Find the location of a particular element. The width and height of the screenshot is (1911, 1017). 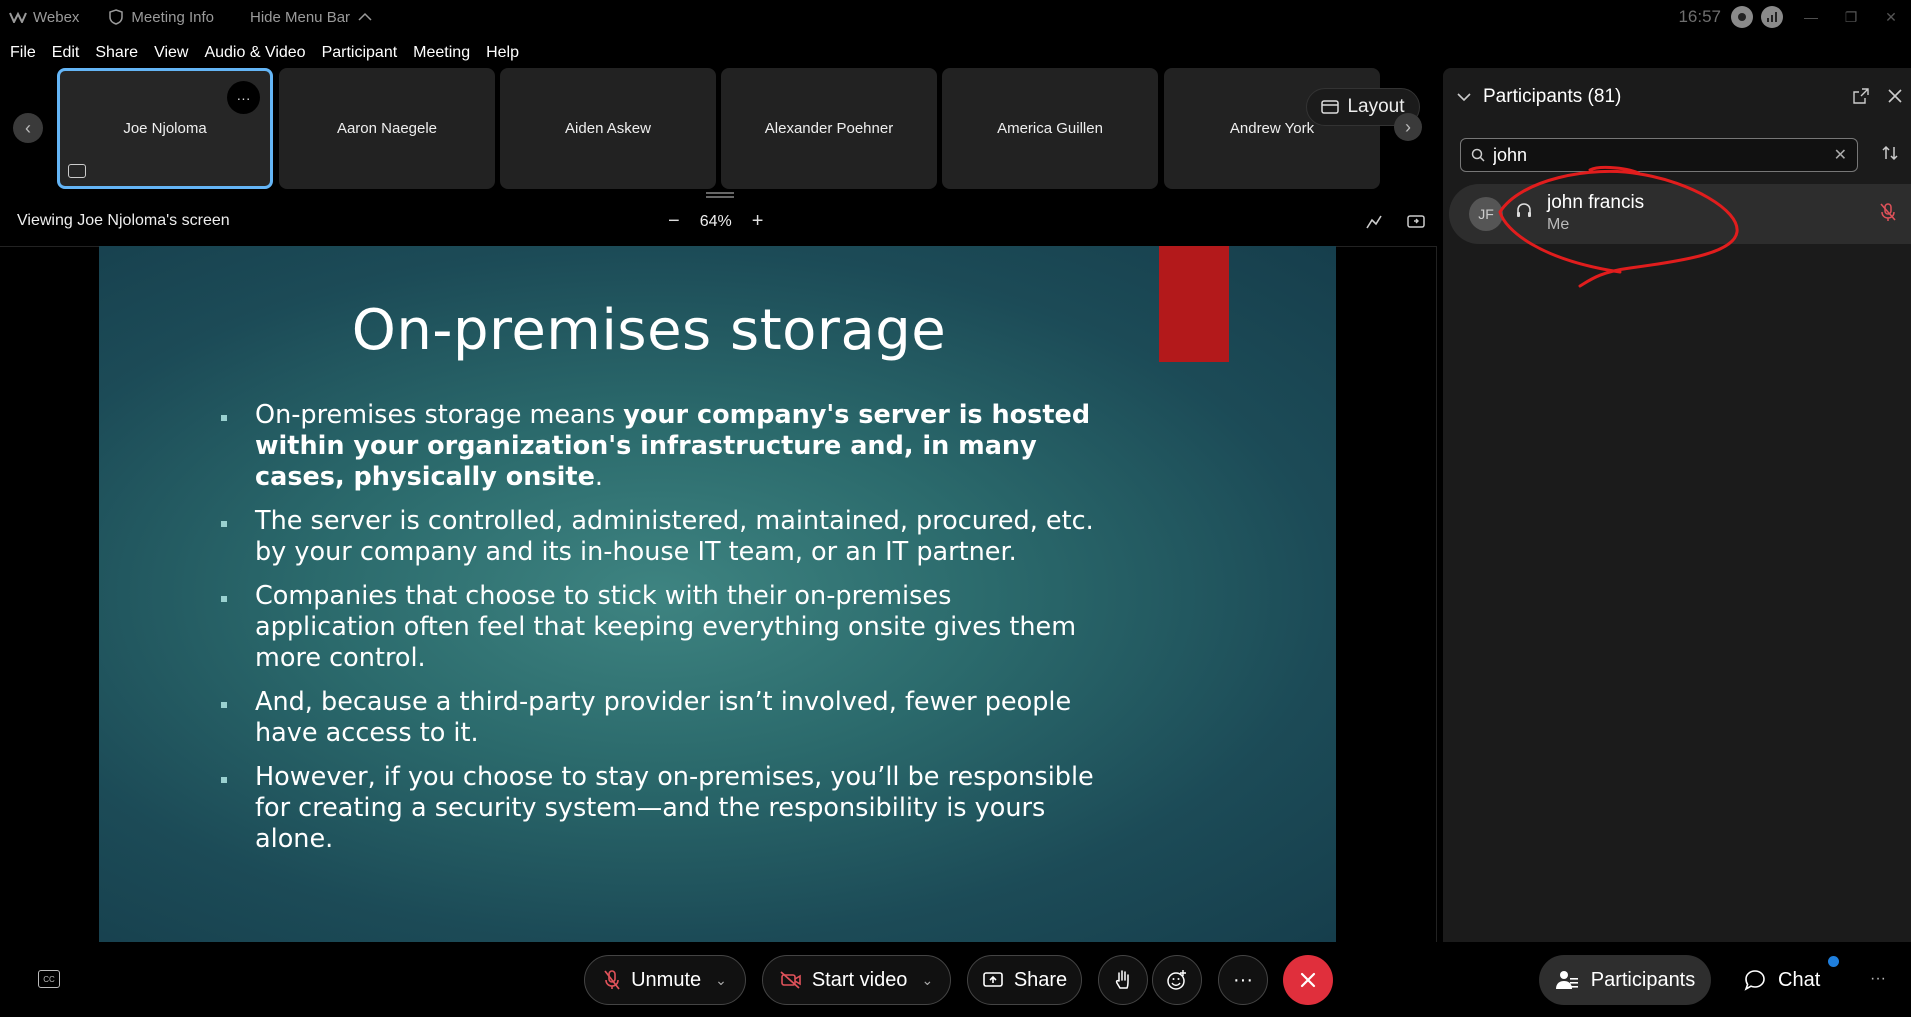

chevron-down-icon is located at coordinates (1464, 97).